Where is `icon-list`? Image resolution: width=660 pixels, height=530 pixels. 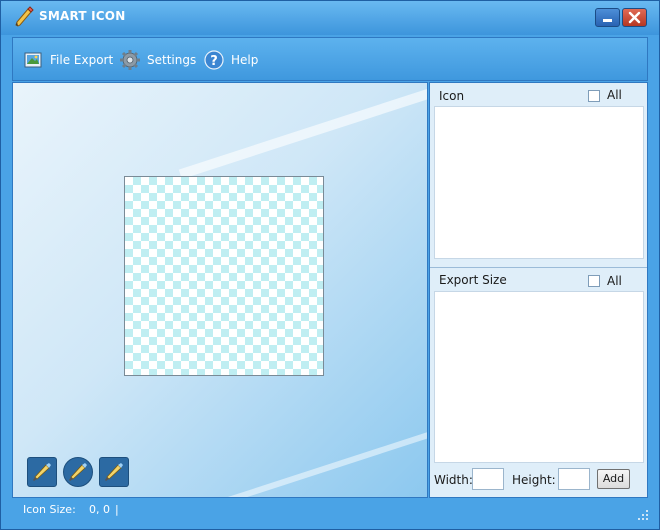
icon-list is located at coordinates (539, 182).